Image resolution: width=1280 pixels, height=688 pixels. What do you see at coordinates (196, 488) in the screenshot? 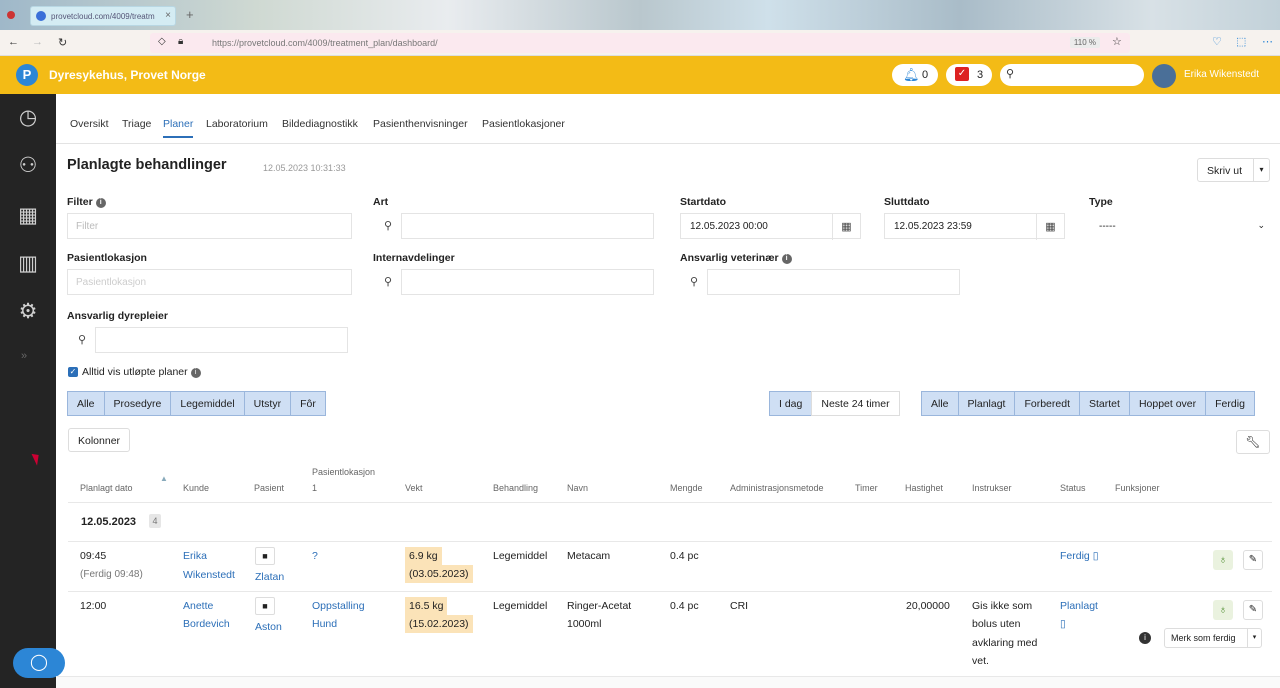
I see `col-client: Kunde` at bounding box center [196, 488].